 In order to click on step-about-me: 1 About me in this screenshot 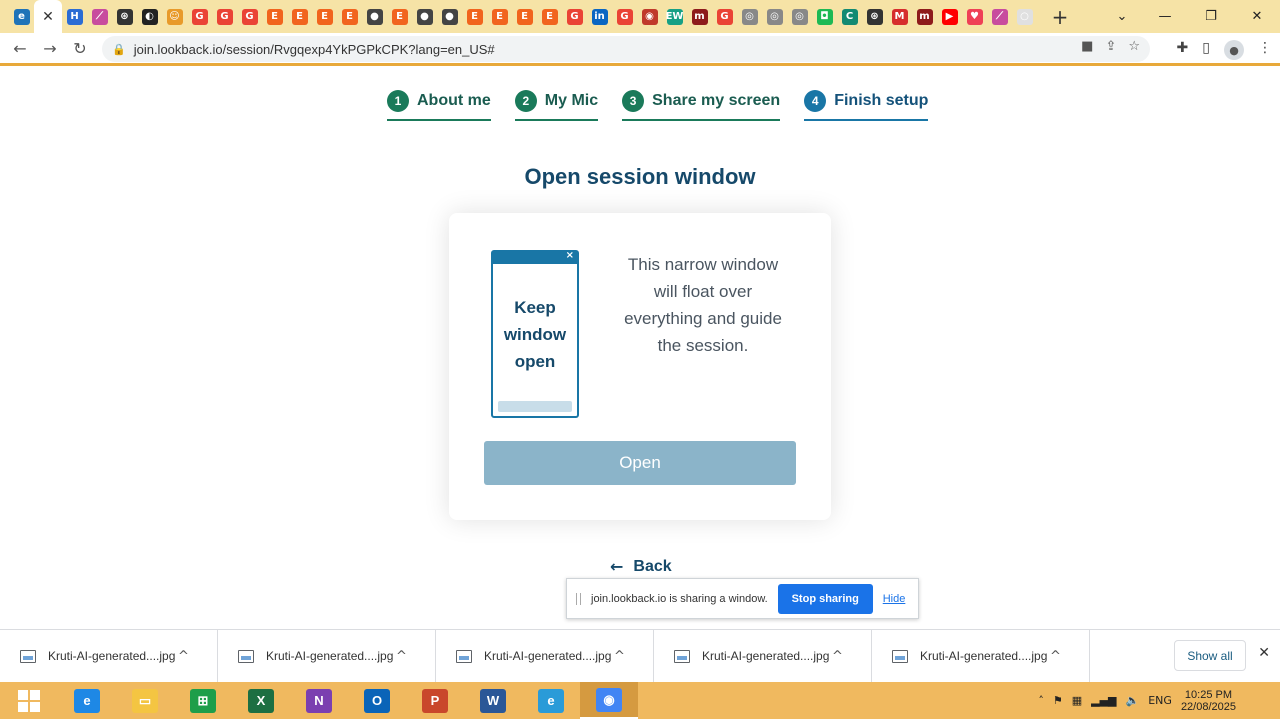, I will do `click(439, 105)`.